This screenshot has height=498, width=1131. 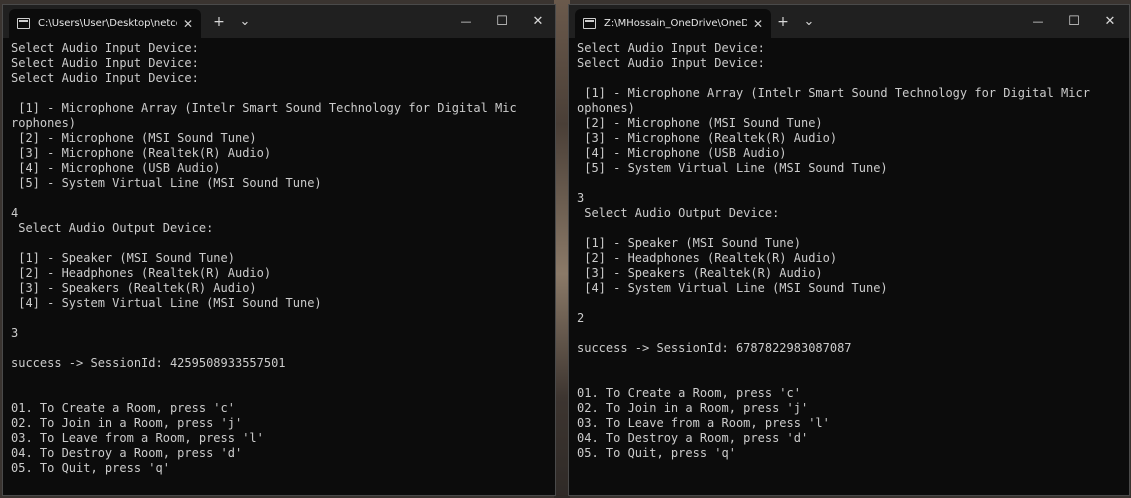 What do you see at coordinates (44, 123) in the screenshot?
I see `terminal-line: rophones)` at bounding box center [44, 123].